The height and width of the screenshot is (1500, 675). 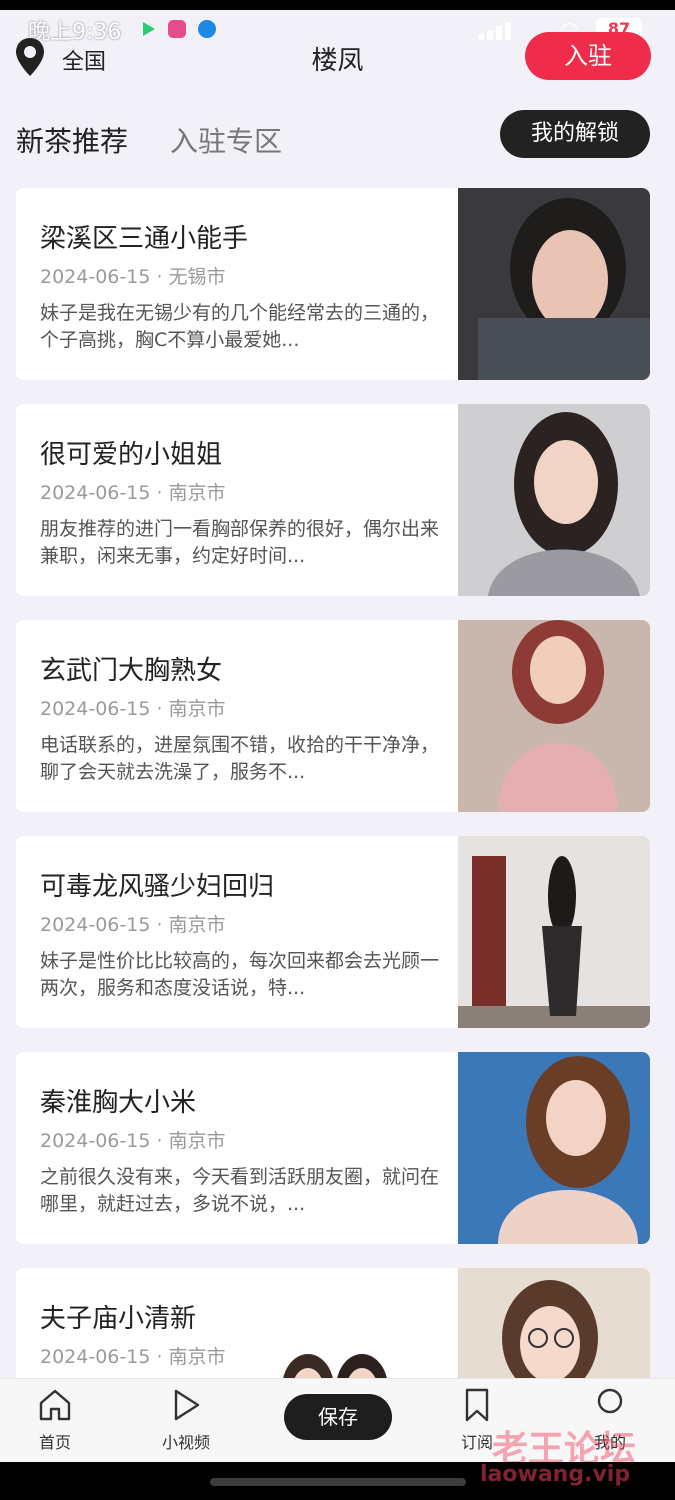 I want to click on post-title: 可毒龙风骚少妇回归, so click(x=157, y=887).